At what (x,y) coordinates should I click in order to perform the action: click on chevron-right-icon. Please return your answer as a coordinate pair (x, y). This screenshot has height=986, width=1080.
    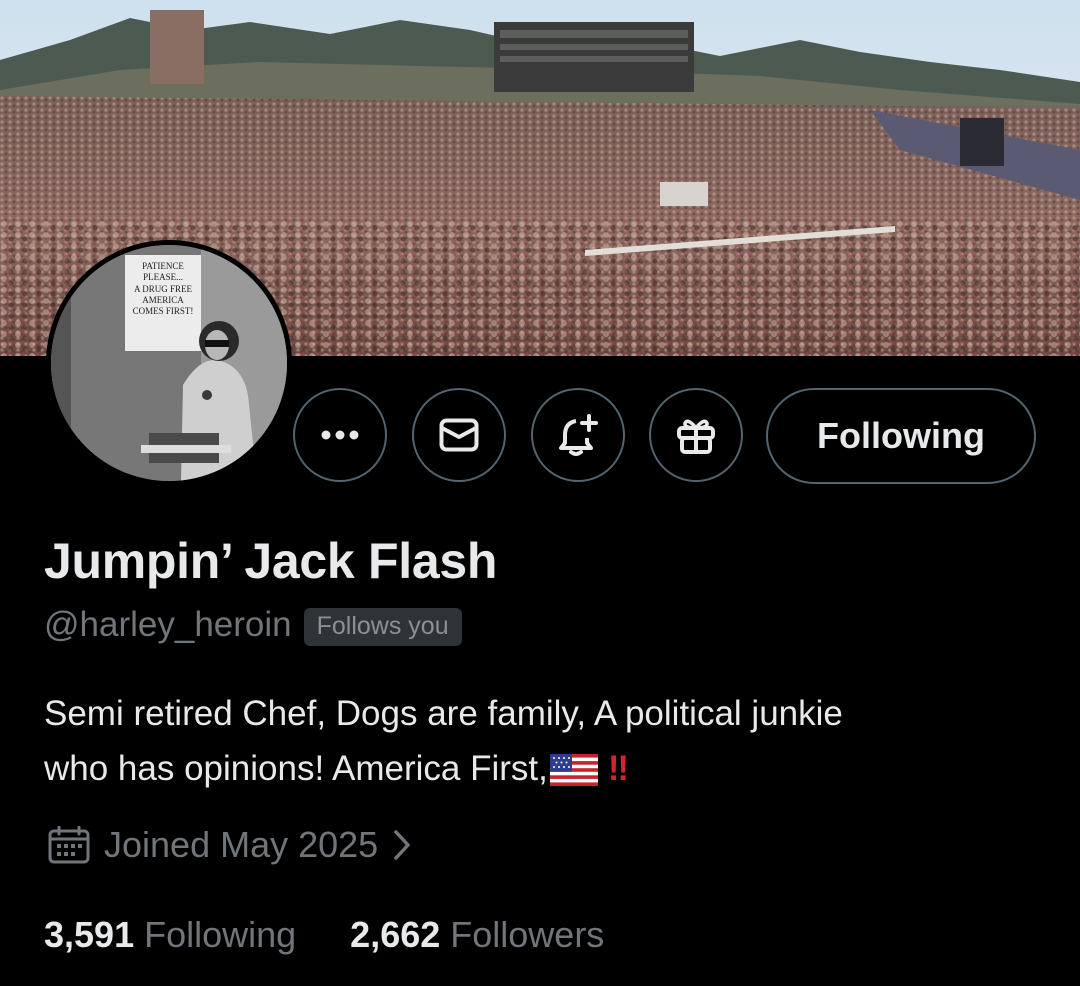
    Looking at the image, I should click on (402, 845).